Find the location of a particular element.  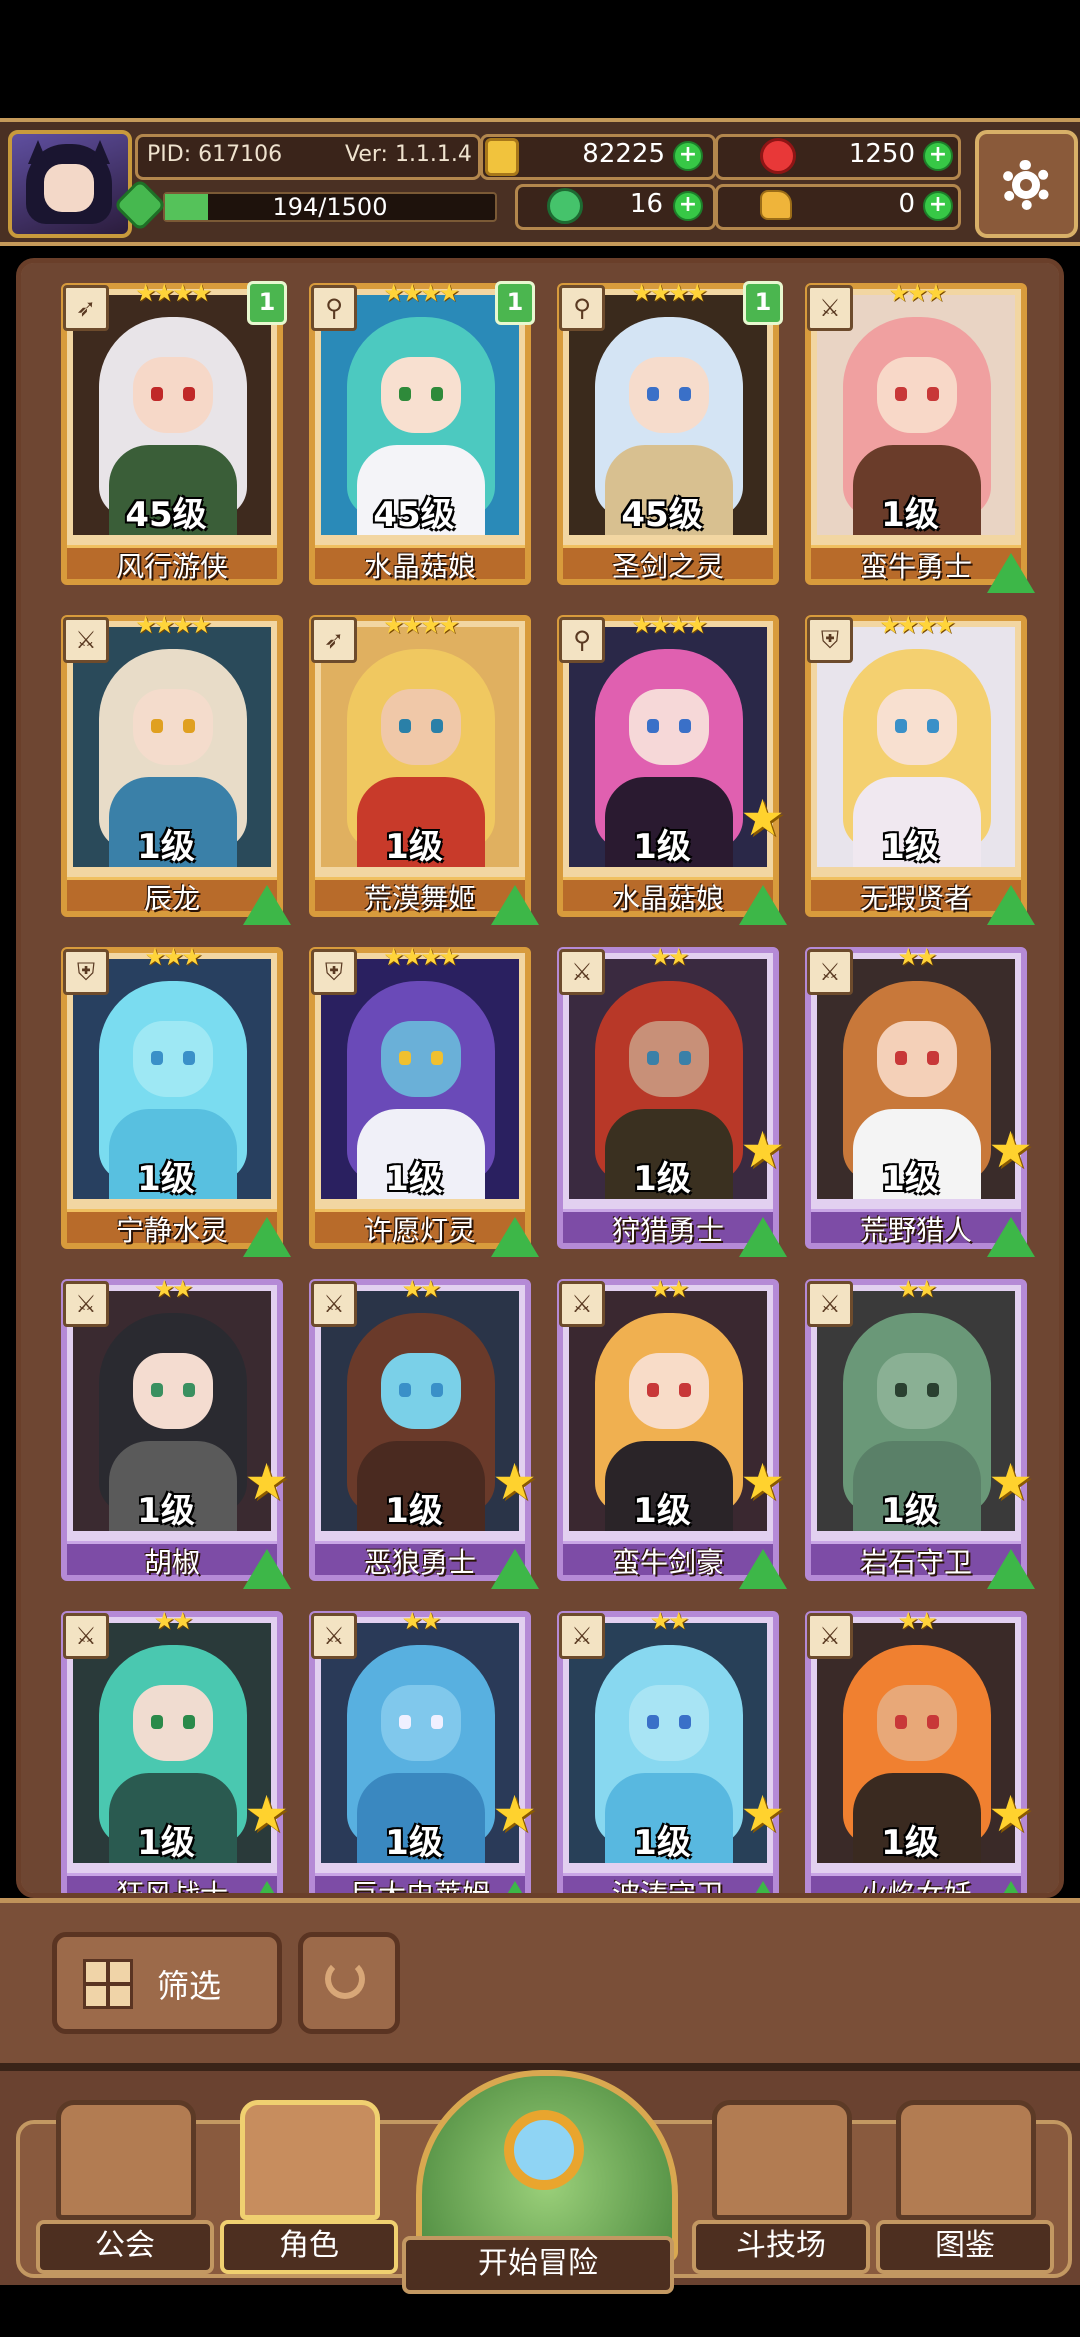

character-card: 45级 圣剑之灵 ⚲ ★★★★ 1 is located at coordinates (670, 437).